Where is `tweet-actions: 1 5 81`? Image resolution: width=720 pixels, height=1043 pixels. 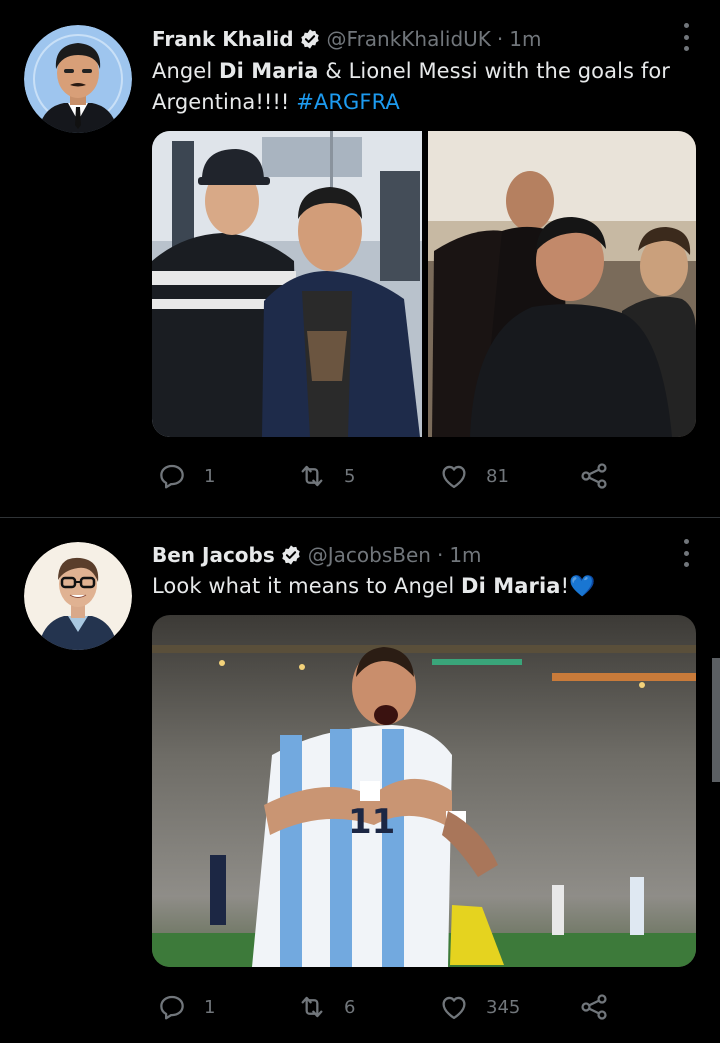
tweet-actions: 1 5 81 is located at coordinates (387, 476).